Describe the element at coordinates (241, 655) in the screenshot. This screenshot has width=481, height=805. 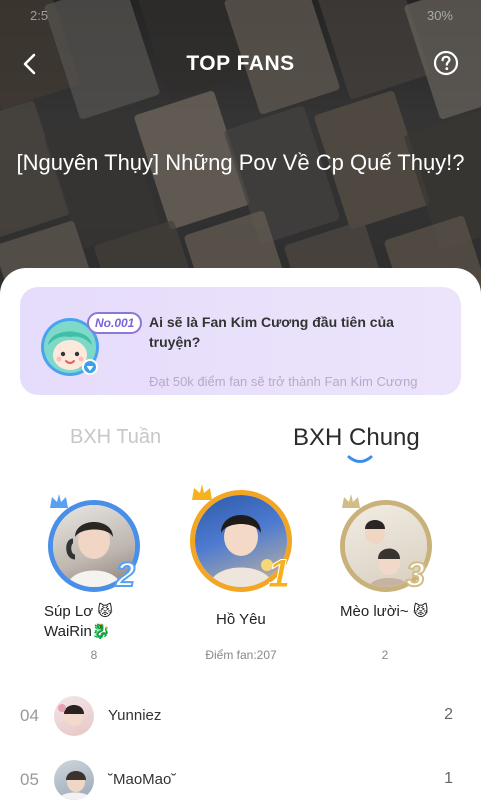
I see `fan-points: Điểm fan:207` at that location.